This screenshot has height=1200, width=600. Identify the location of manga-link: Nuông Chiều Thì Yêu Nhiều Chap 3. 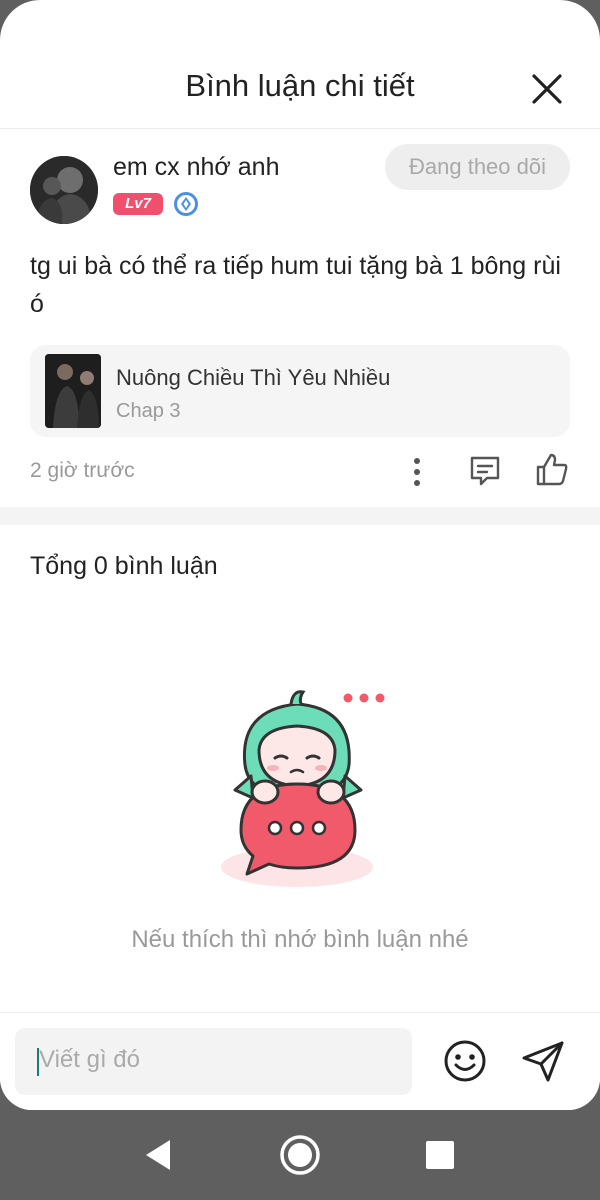
(300, 391).